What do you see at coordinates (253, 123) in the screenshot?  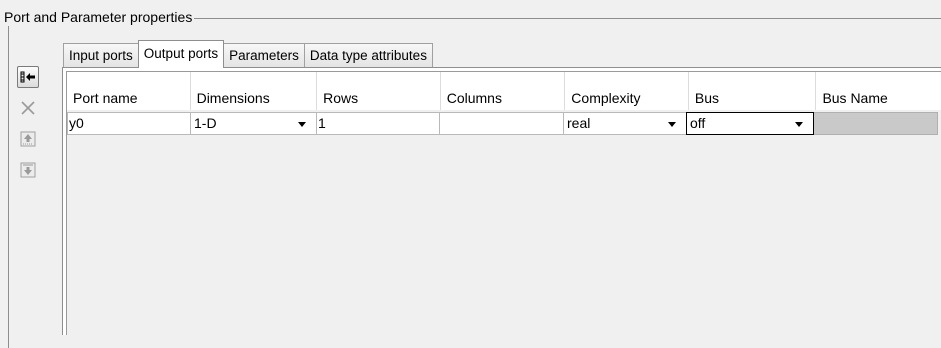 I see `dimensions-dropdown: 1-D` at bounding box center [253, 123].